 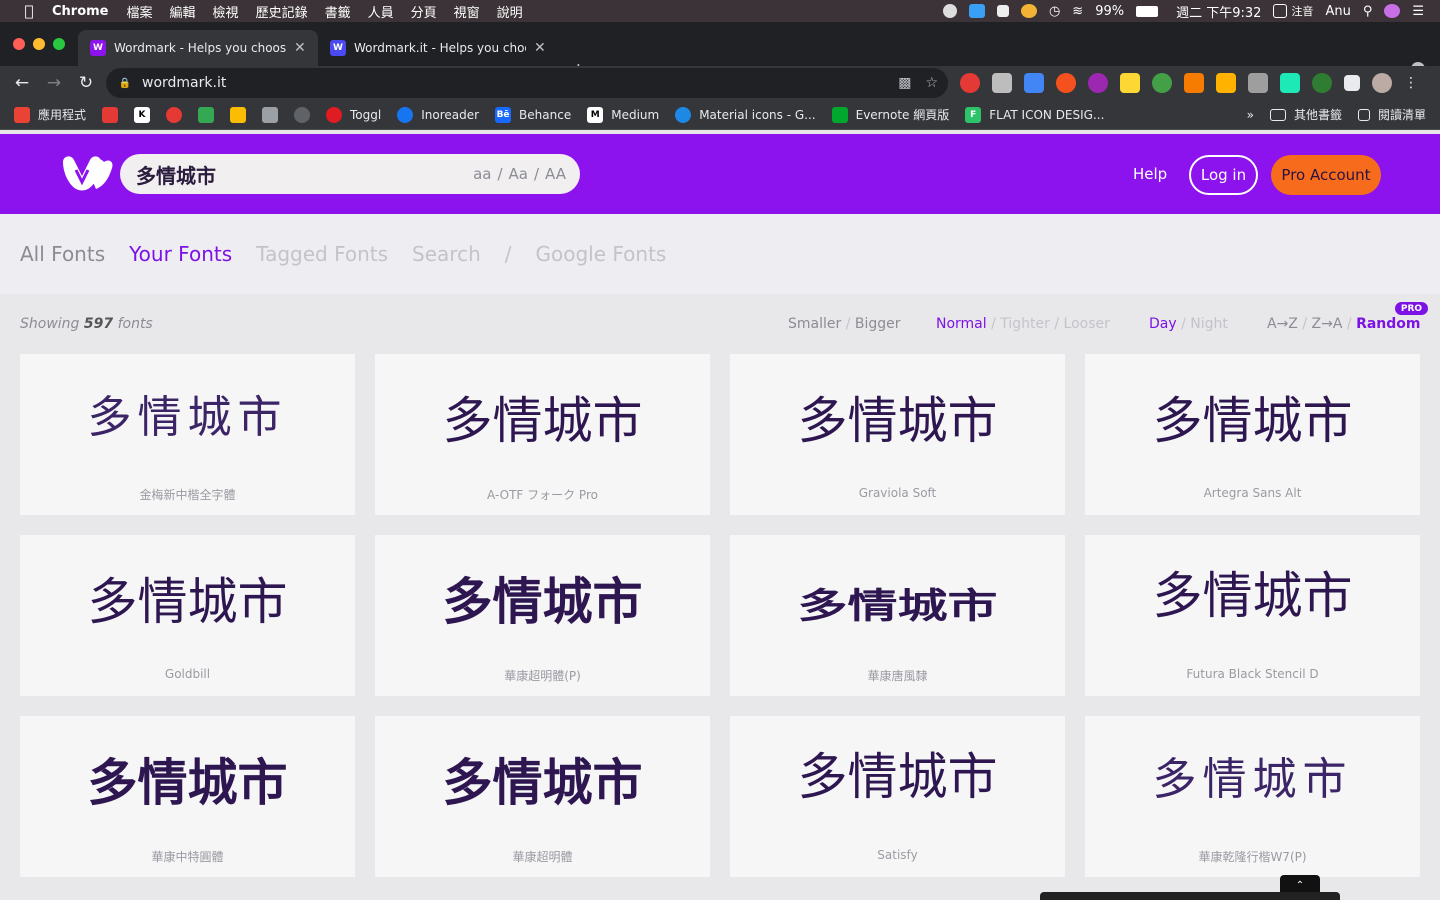 I want to click on yellow-extension-icon, so click(x=1130, y=83).